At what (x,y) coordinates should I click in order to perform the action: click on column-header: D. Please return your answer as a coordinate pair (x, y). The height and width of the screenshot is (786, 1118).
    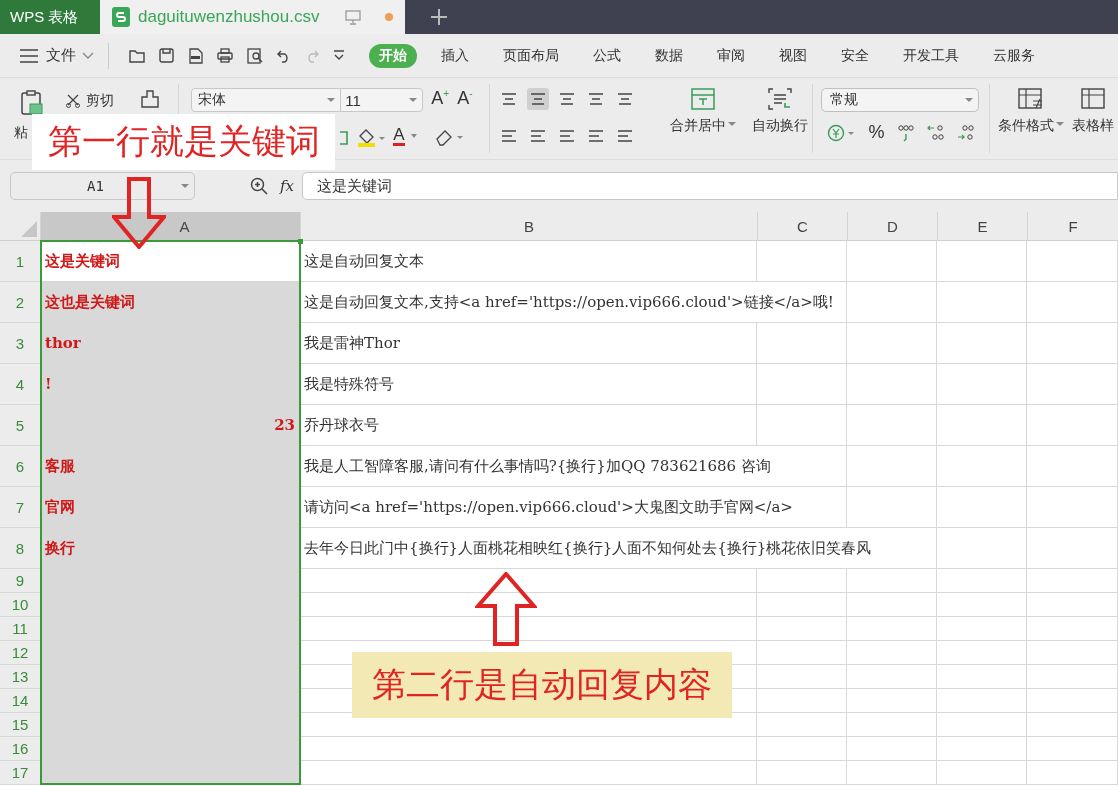
    Looking at the image, I should click on (892, 226).